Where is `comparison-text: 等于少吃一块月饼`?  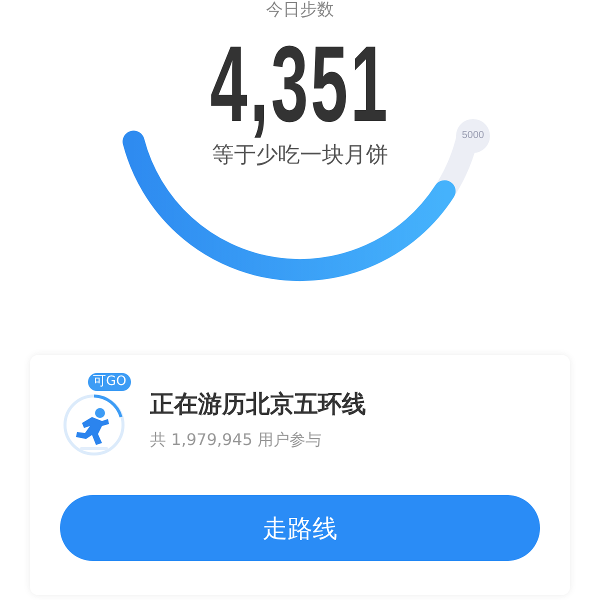 comparison-text: 等于少吃一块月饼 is located at coordinates (300, 156).